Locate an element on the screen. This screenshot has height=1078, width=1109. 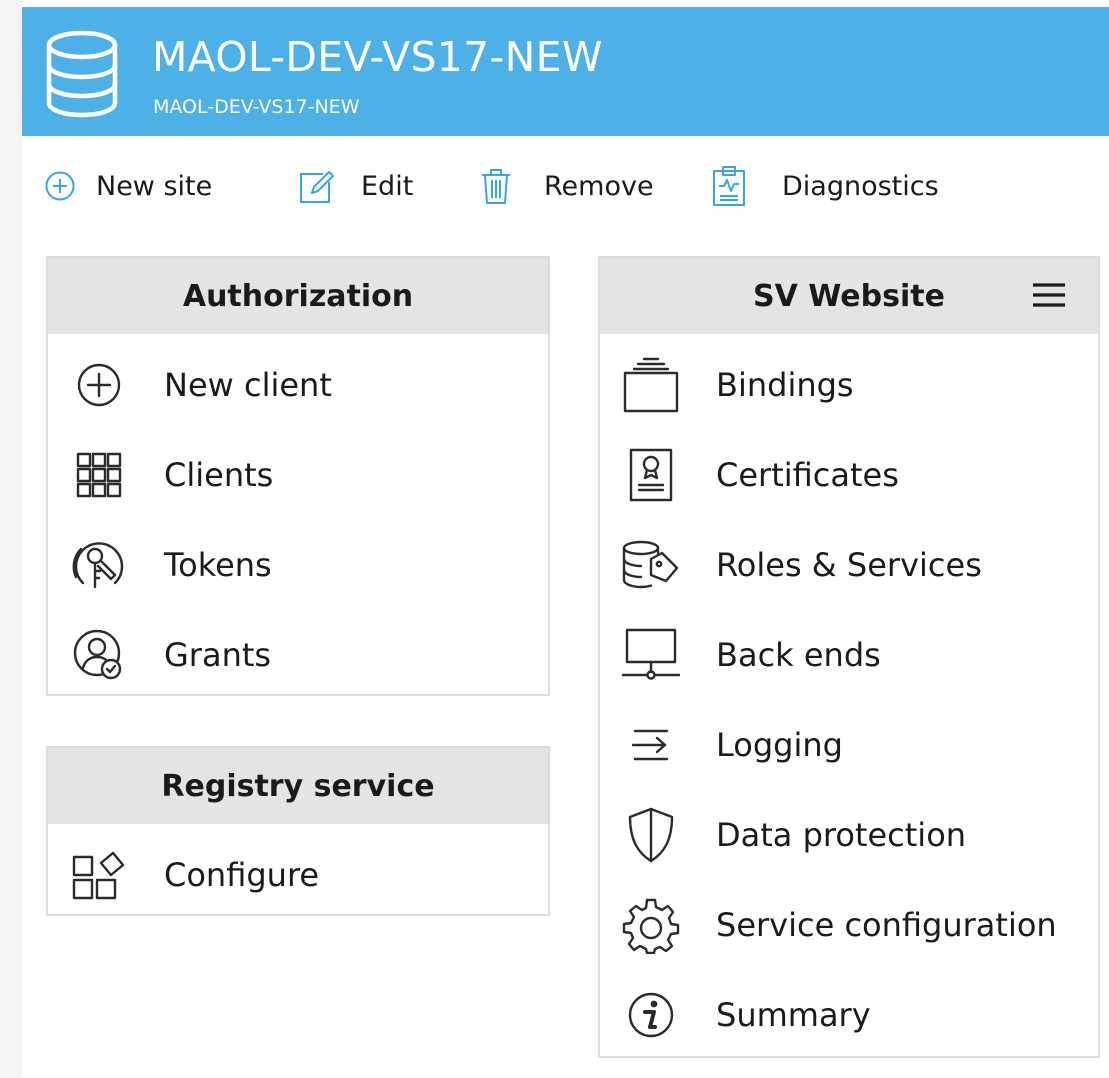
back-ends-label: Back ends is located at coordinates (798, 655).